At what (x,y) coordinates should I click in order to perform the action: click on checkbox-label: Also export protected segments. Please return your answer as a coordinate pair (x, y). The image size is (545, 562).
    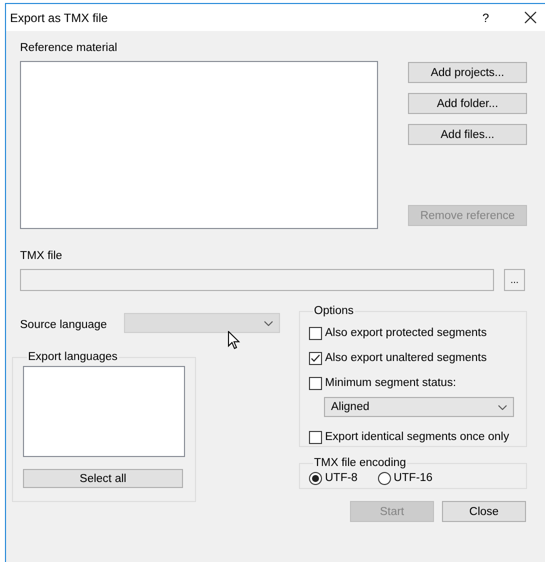
    Looking at the image, I should click on (406, 333).